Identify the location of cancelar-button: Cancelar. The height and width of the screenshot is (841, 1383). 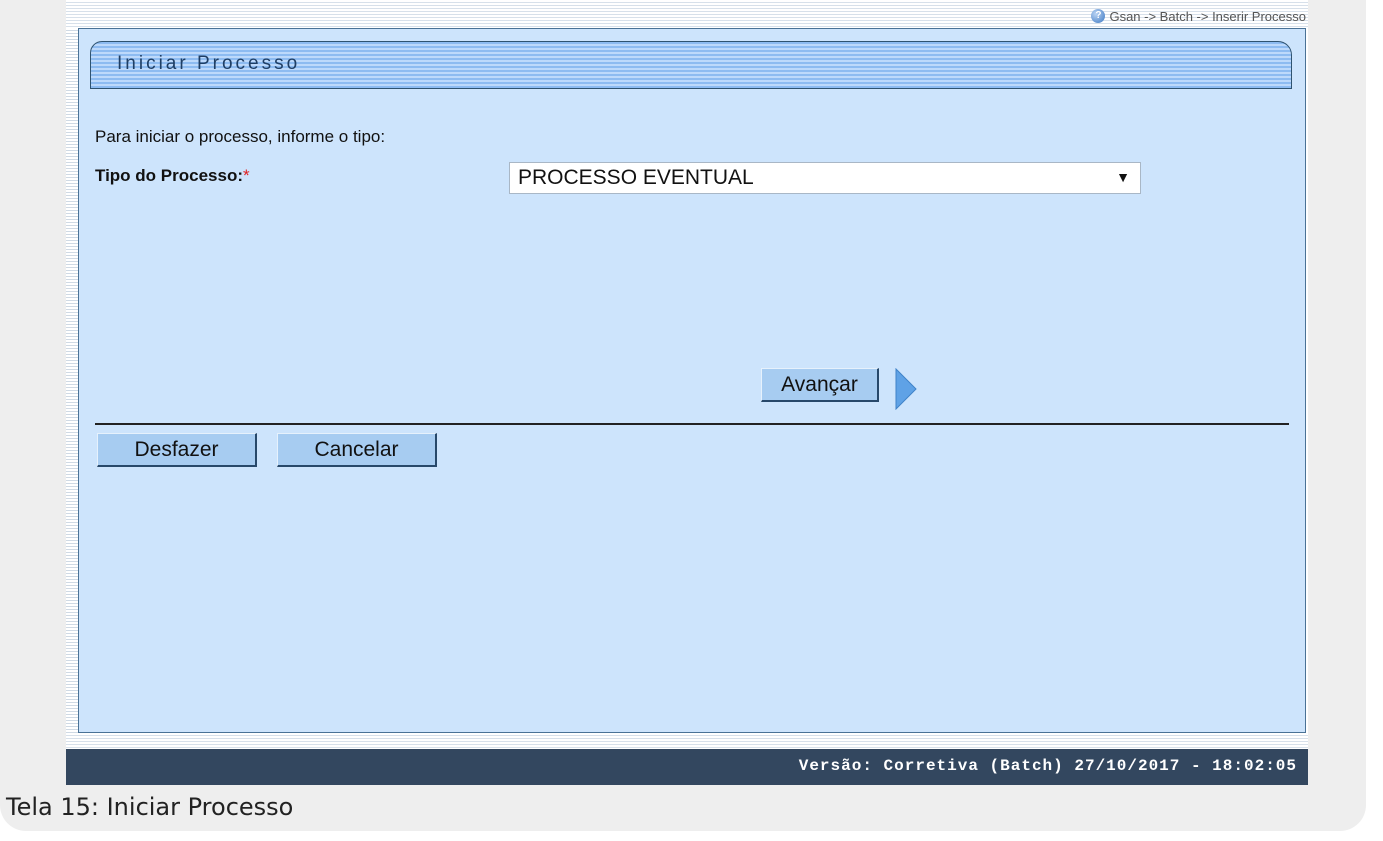
(357, 450).